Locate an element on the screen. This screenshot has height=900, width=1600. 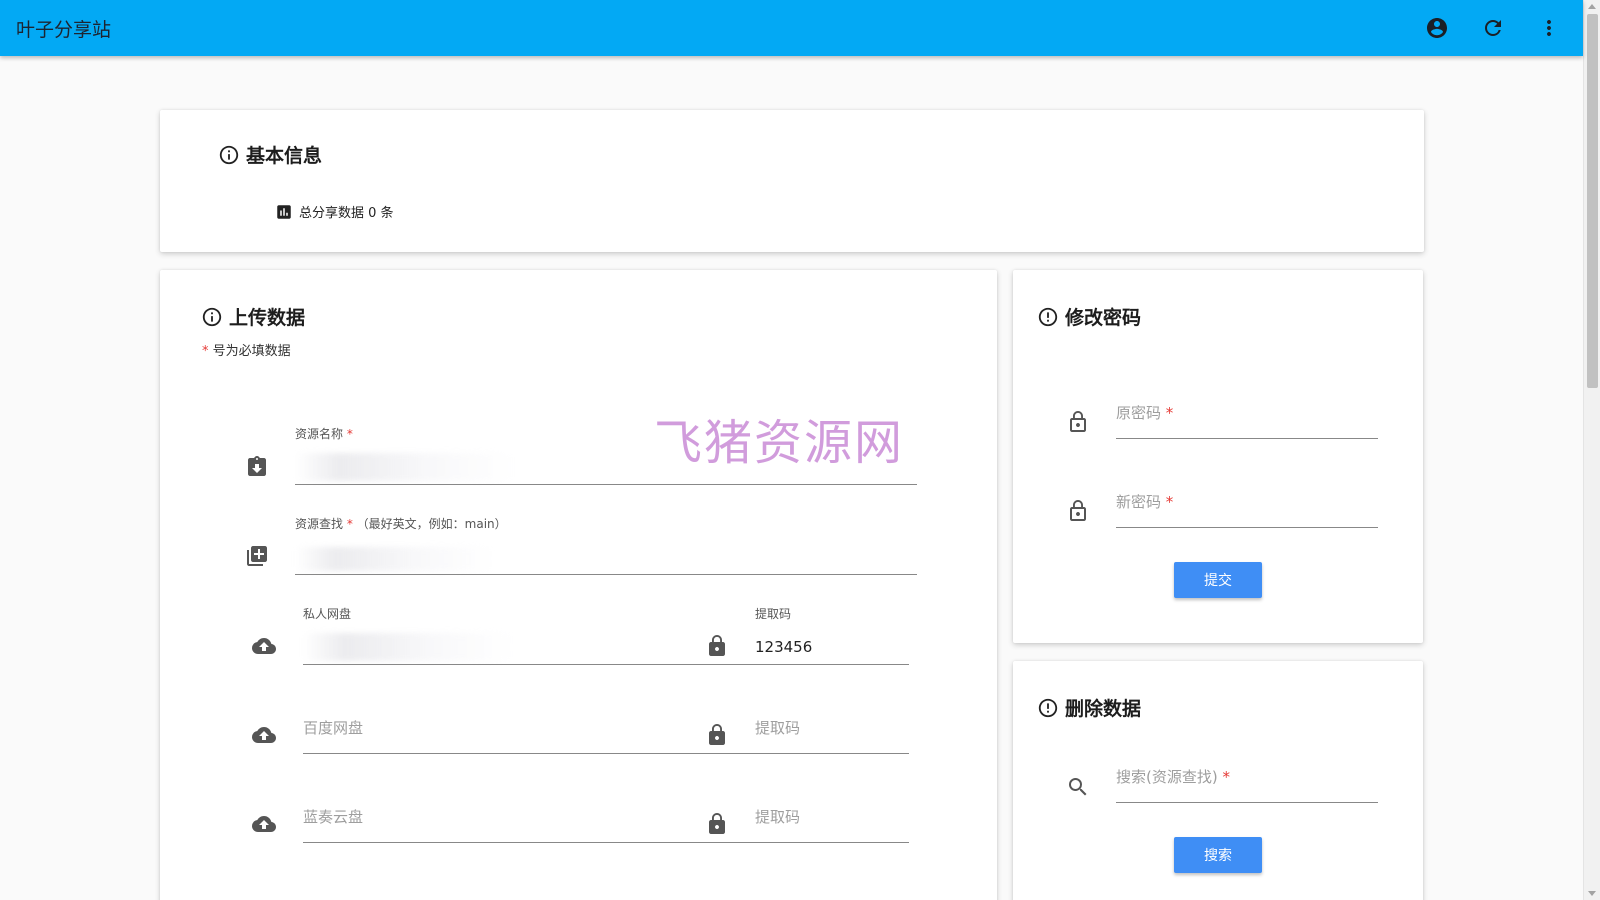
scroll-up-arrow is located at coordinates (1592, 6).